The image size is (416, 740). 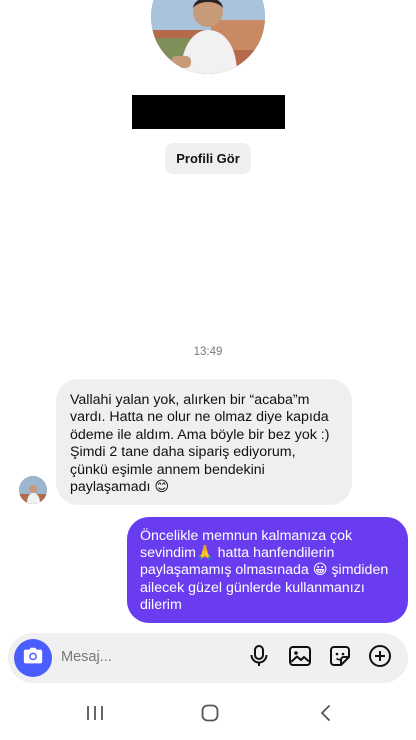 I want to click on pray-emoji: 🙏, so click(x=204, y=553).